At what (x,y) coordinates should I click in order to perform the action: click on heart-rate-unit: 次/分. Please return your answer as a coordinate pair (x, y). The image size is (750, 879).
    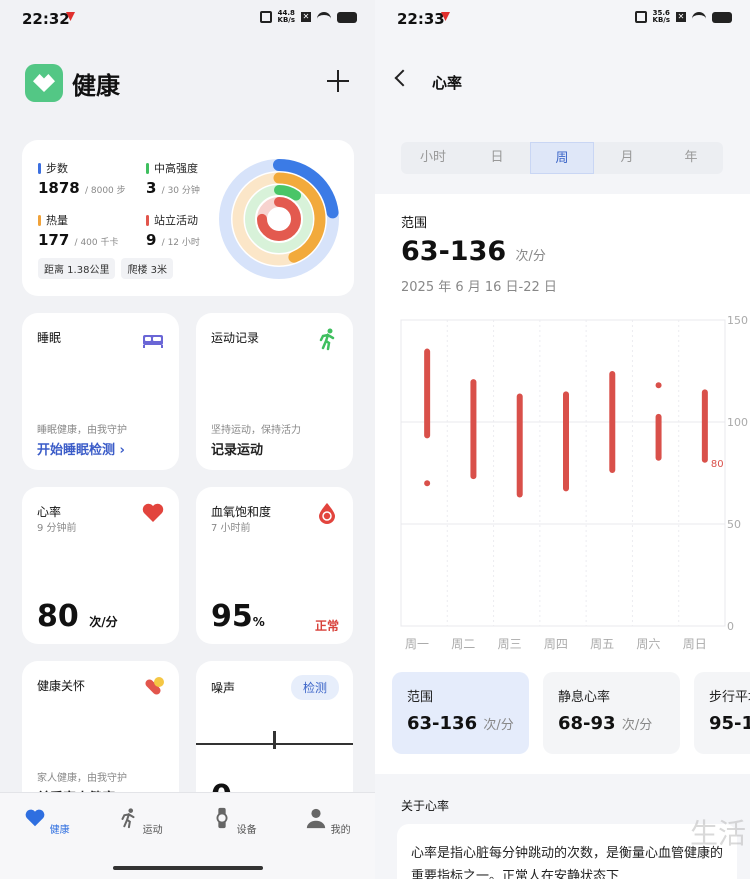
    Looking at the image, I should click on (103, 622).